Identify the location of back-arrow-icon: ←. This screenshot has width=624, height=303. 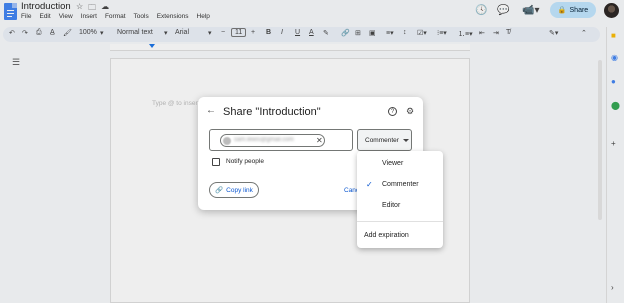
(211, 110).